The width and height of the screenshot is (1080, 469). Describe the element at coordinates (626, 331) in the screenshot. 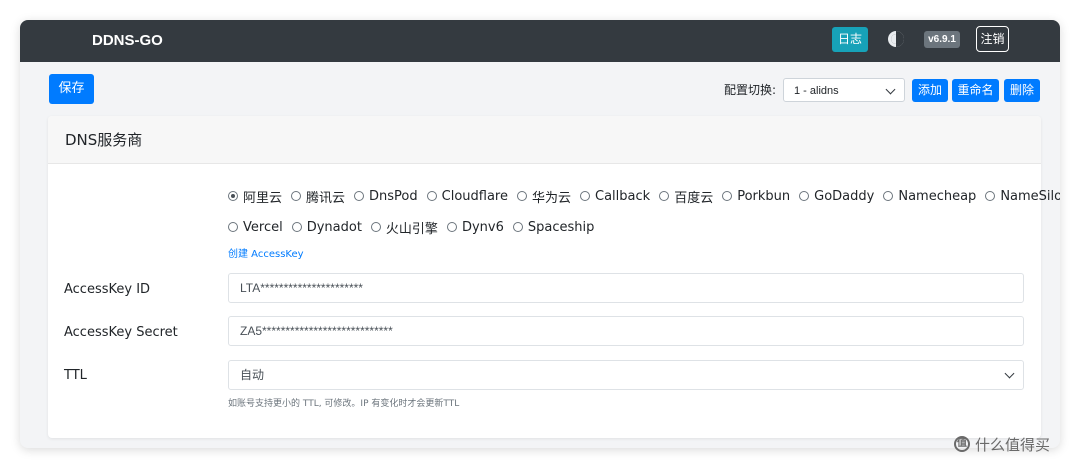

I see `access-key-secret-input: ZA5****************************` at that location.